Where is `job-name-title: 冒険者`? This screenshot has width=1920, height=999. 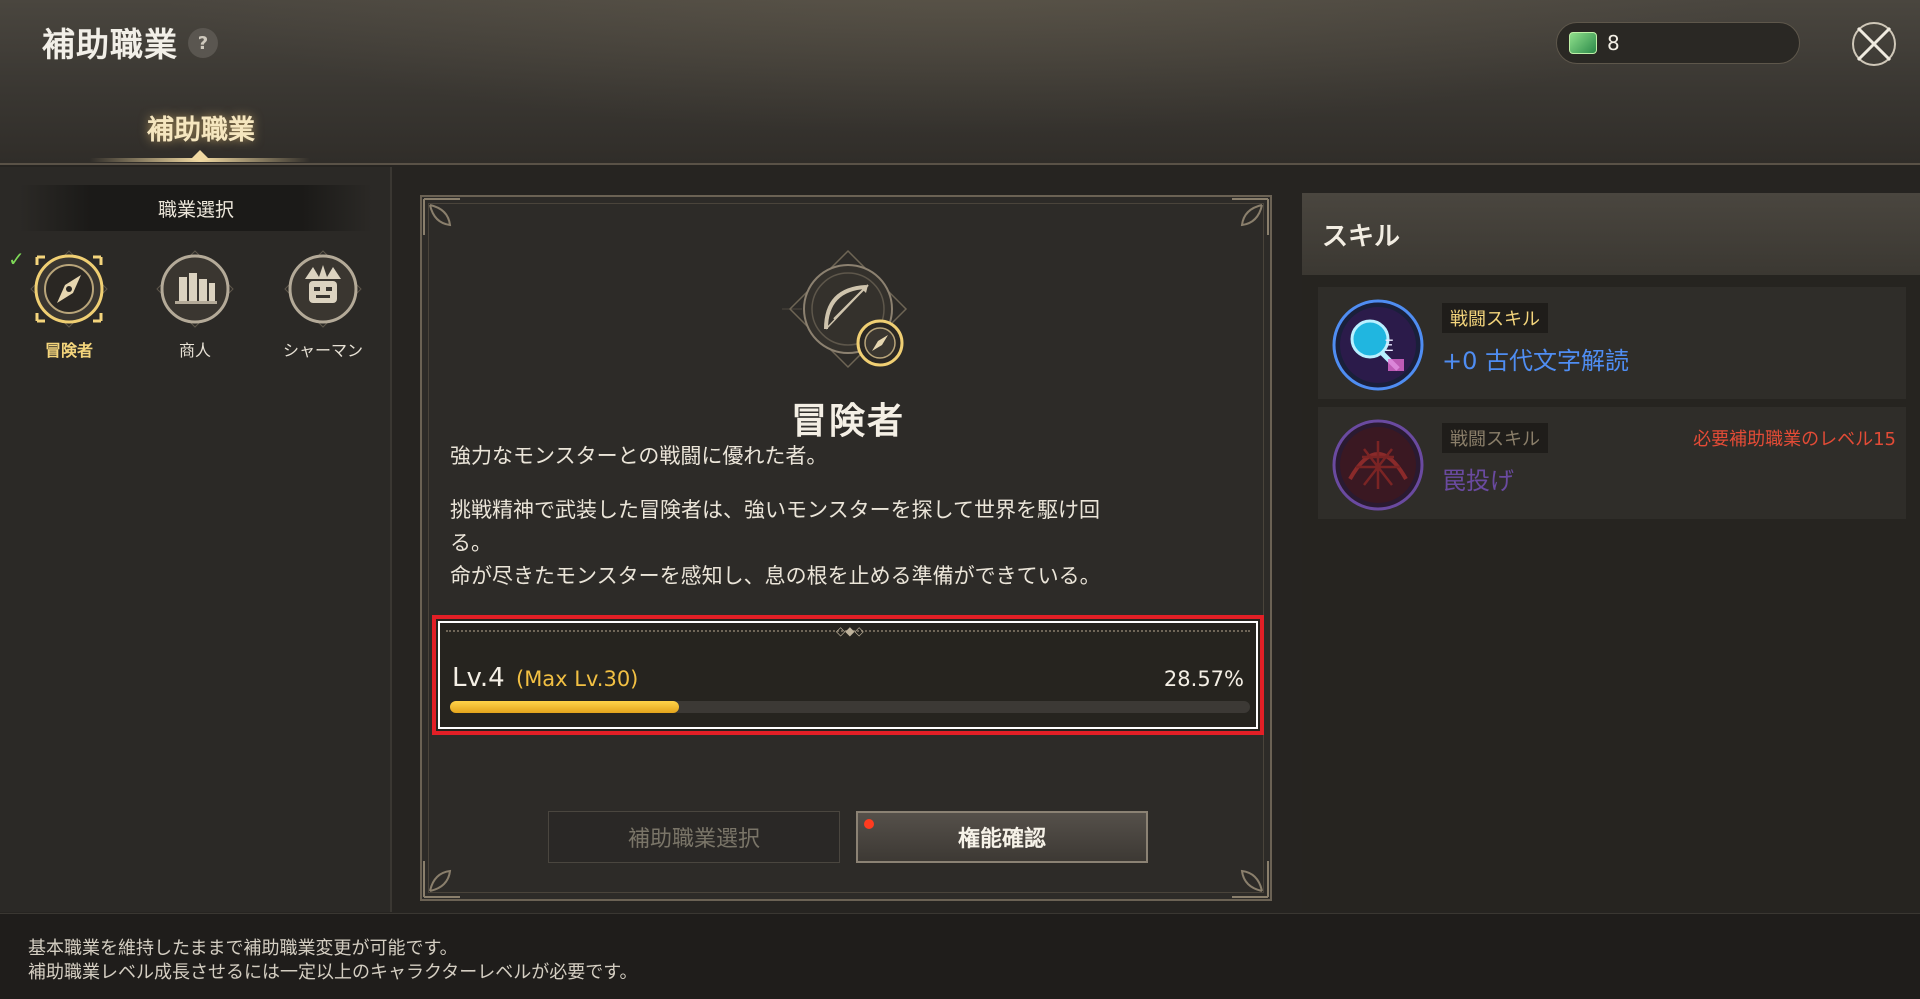
job-name-title: 冒険者 is located at coordinates (847, 421).